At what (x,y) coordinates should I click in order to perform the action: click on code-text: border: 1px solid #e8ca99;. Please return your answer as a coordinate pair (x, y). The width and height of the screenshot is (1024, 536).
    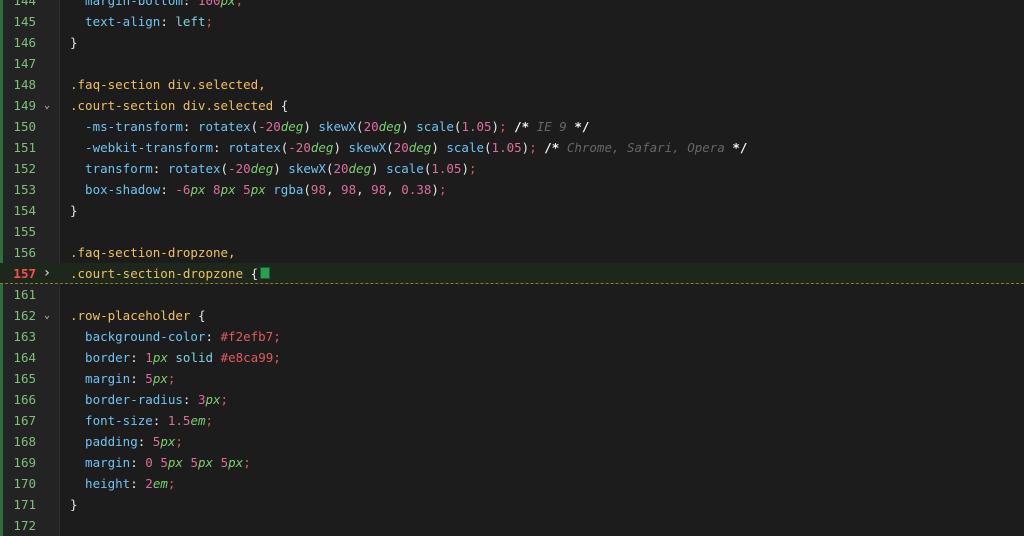
    Looking at the image, I should click on (175, 357).